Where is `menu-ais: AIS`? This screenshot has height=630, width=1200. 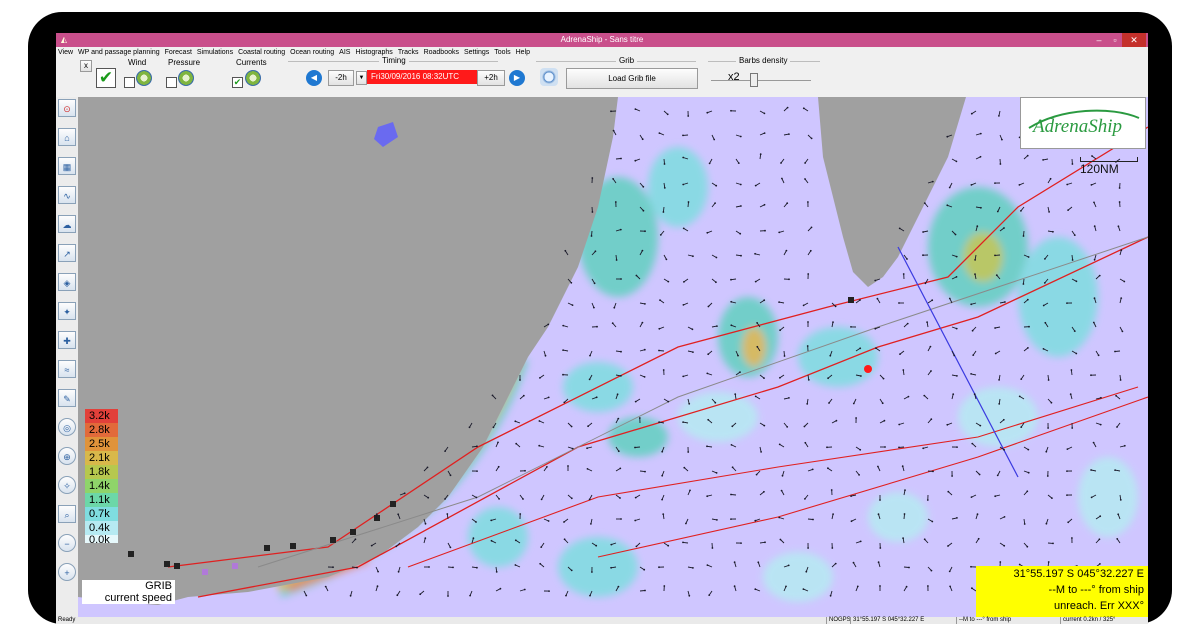 menu-ais: AIS is located at coordinates (344, 52).